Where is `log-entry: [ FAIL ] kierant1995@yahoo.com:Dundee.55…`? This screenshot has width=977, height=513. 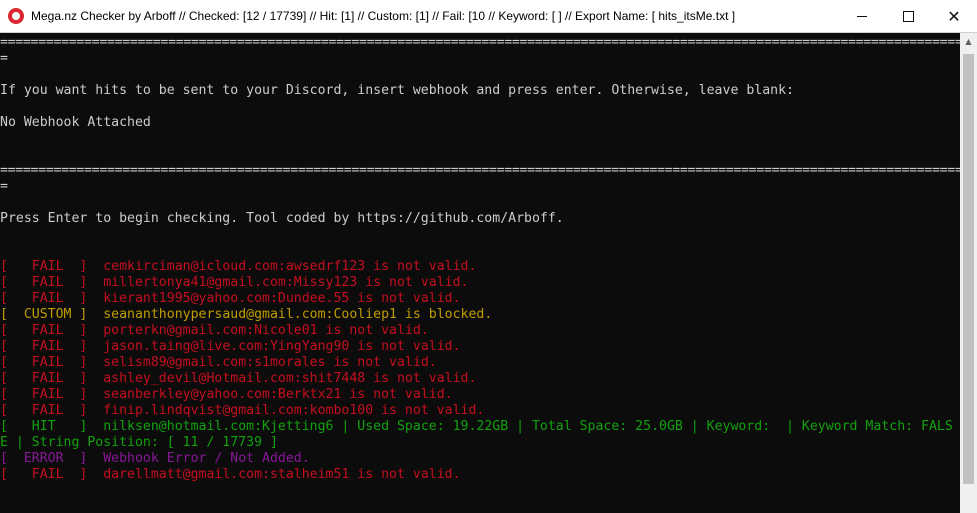
log-entry: [ FAIL ] kierant1995@yahoo.com:Dundee.55… is located at coordinates (480, 299).